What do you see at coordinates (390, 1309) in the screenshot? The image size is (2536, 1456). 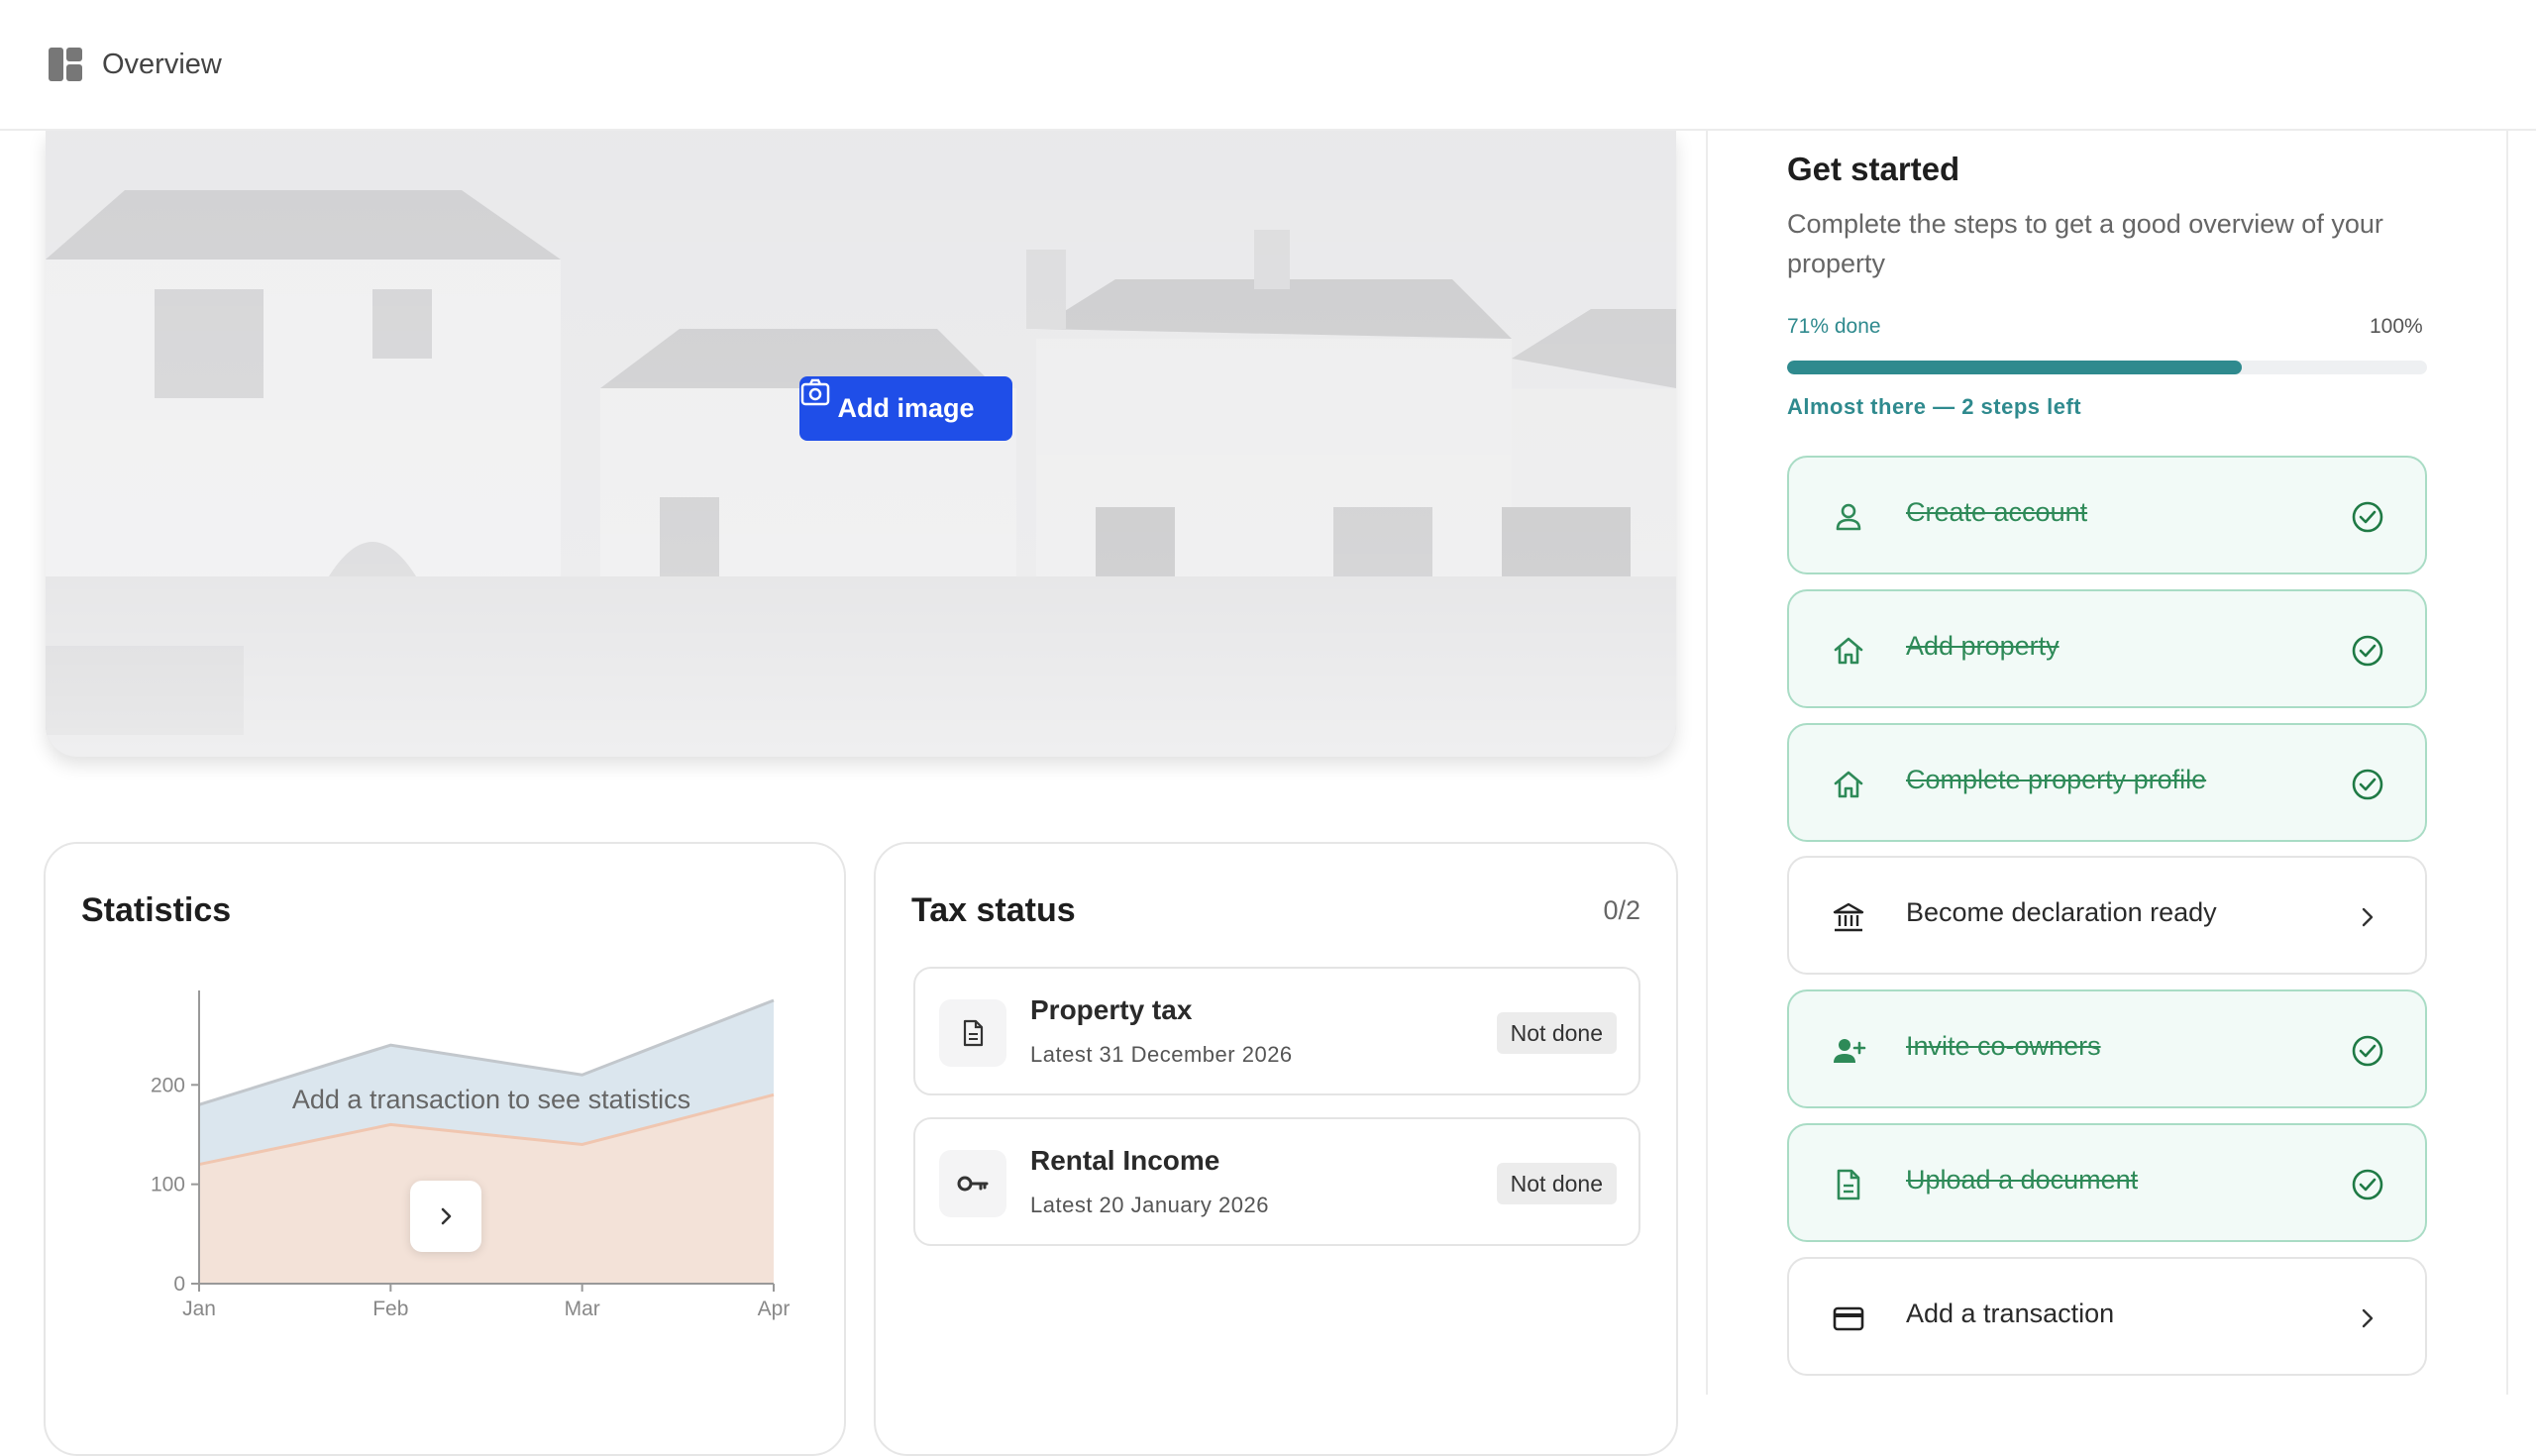 I see `x-tick-label: Feb` at bounding box center [390, 1309].